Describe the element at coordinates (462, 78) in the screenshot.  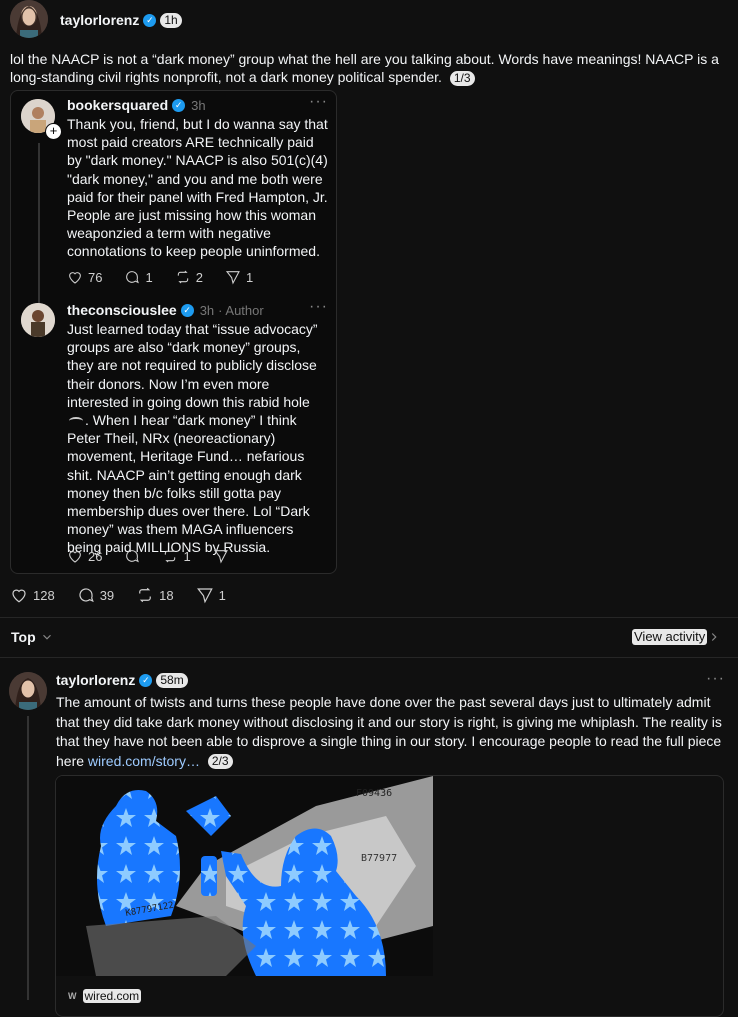
I see `thread-index: 1/3` at that location.